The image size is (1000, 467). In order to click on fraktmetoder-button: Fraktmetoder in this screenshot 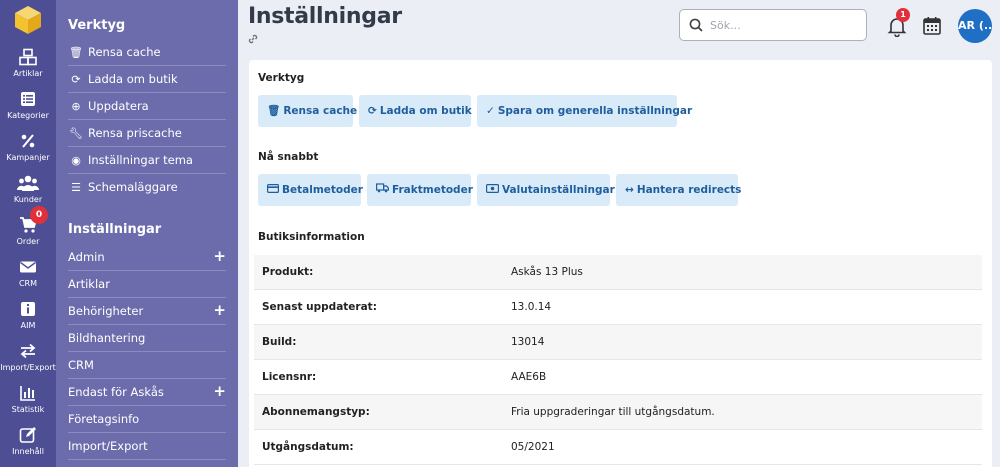, I will do `click(420, 190)`.